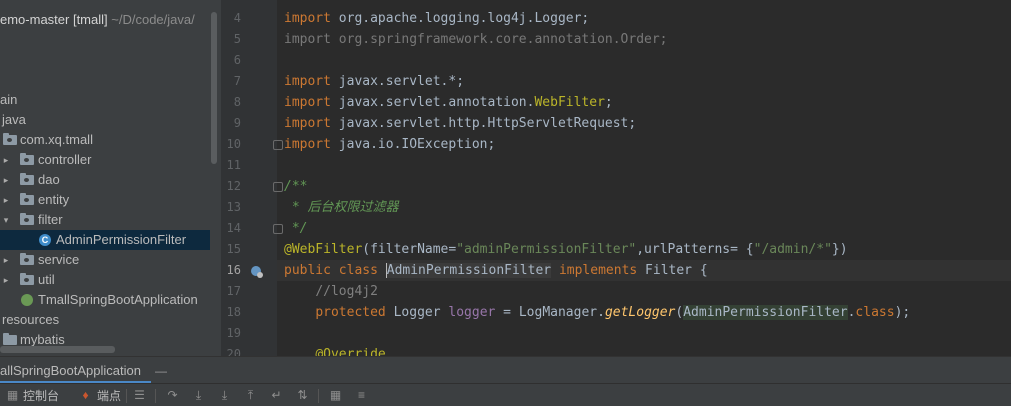  Describe the element at coordinates (237, 102) in the screenshot. I see `line-number: 8` at that location.